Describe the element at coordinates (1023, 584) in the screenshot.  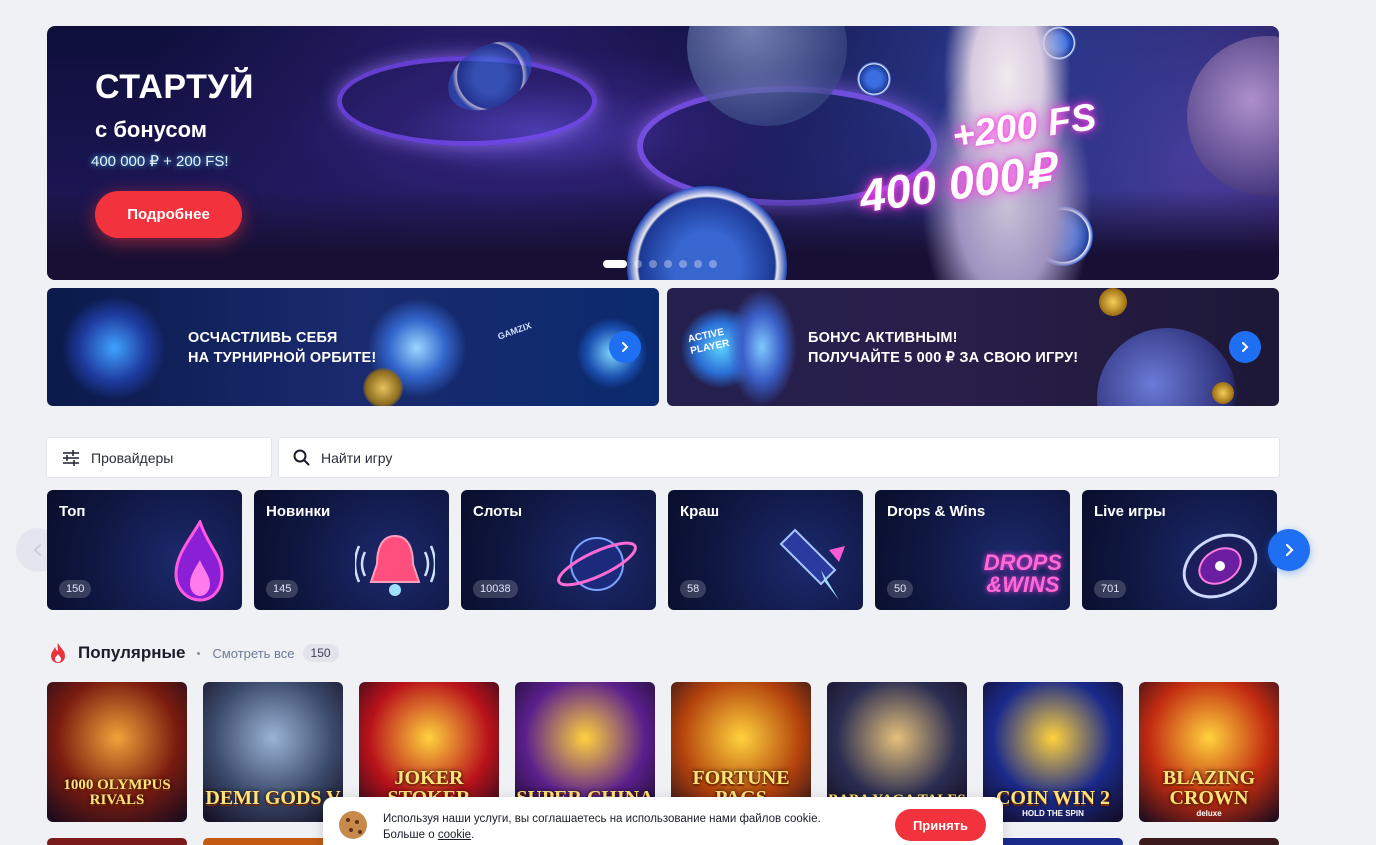
I see `logo-line: &WINS` at that location.